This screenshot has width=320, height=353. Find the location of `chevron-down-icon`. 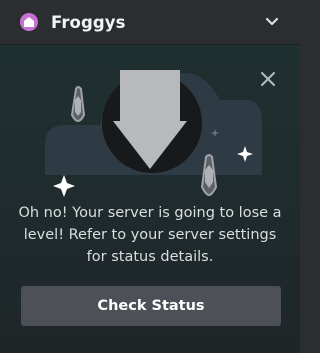

chevron-down-icon is located at coordinates (272, 22).